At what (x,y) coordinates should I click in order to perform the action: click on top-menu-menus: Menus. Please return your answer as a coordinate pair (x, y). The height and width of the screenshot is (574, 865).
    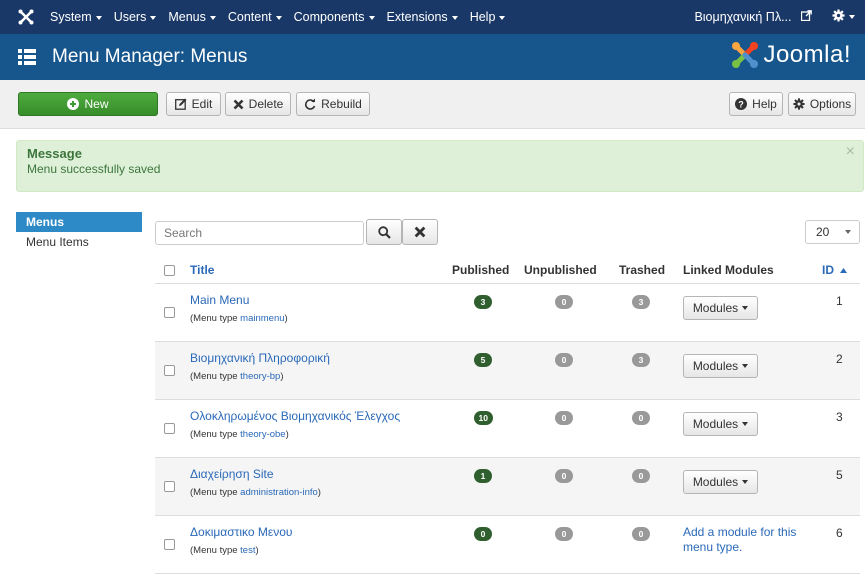
    Looking at the image, I should click on (192, 17).